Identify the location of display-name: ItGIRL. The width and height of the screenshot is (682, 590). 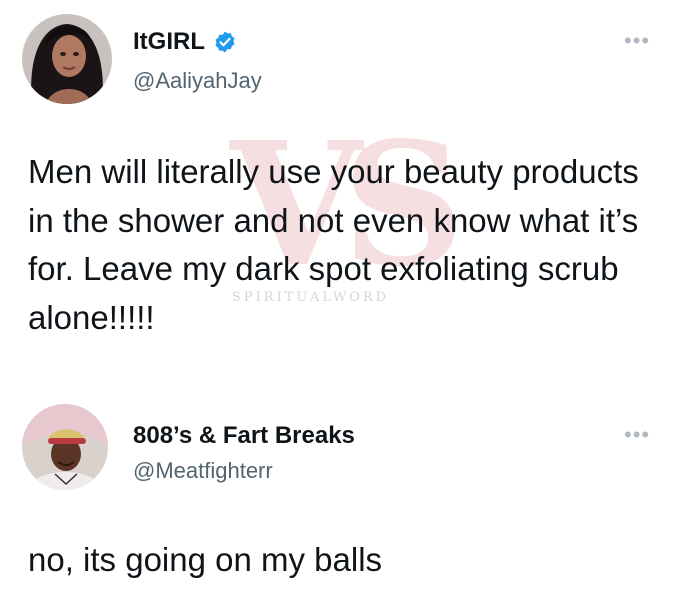
(169, 42).